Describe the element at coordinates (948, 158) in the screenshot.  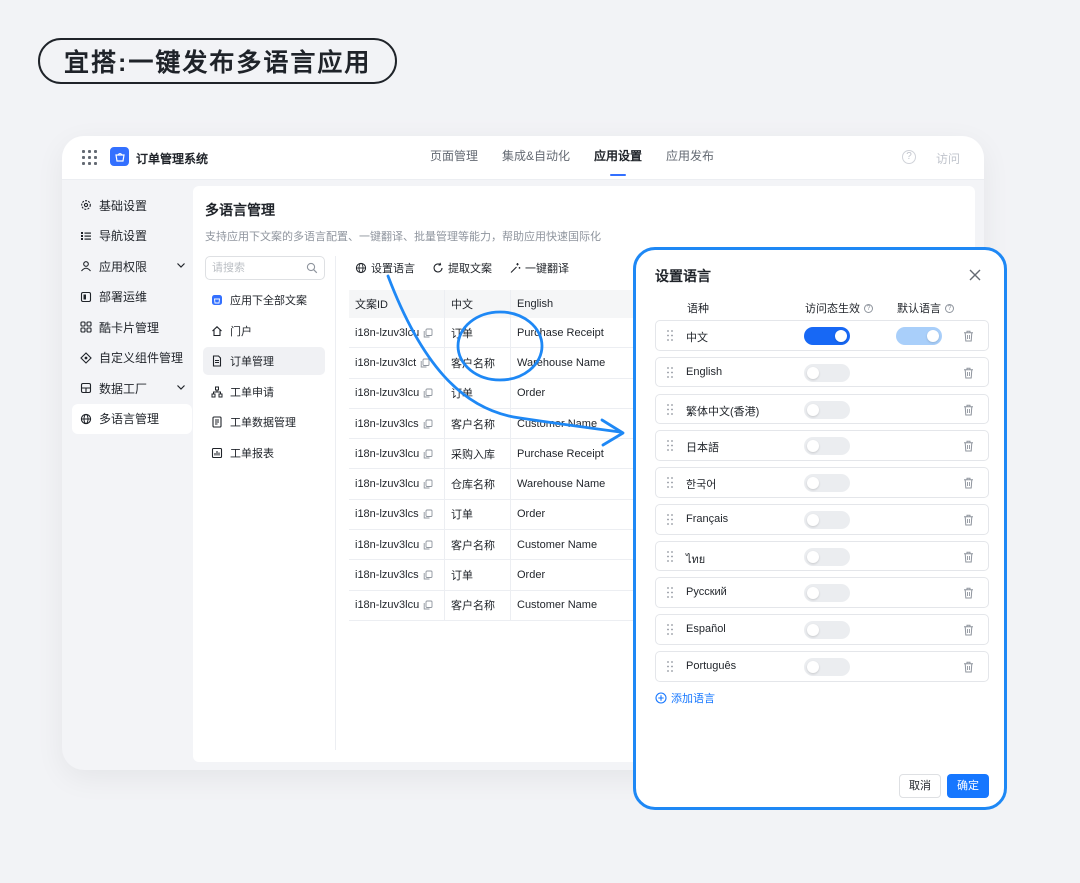
I see `visit-link: 访问` at that location.